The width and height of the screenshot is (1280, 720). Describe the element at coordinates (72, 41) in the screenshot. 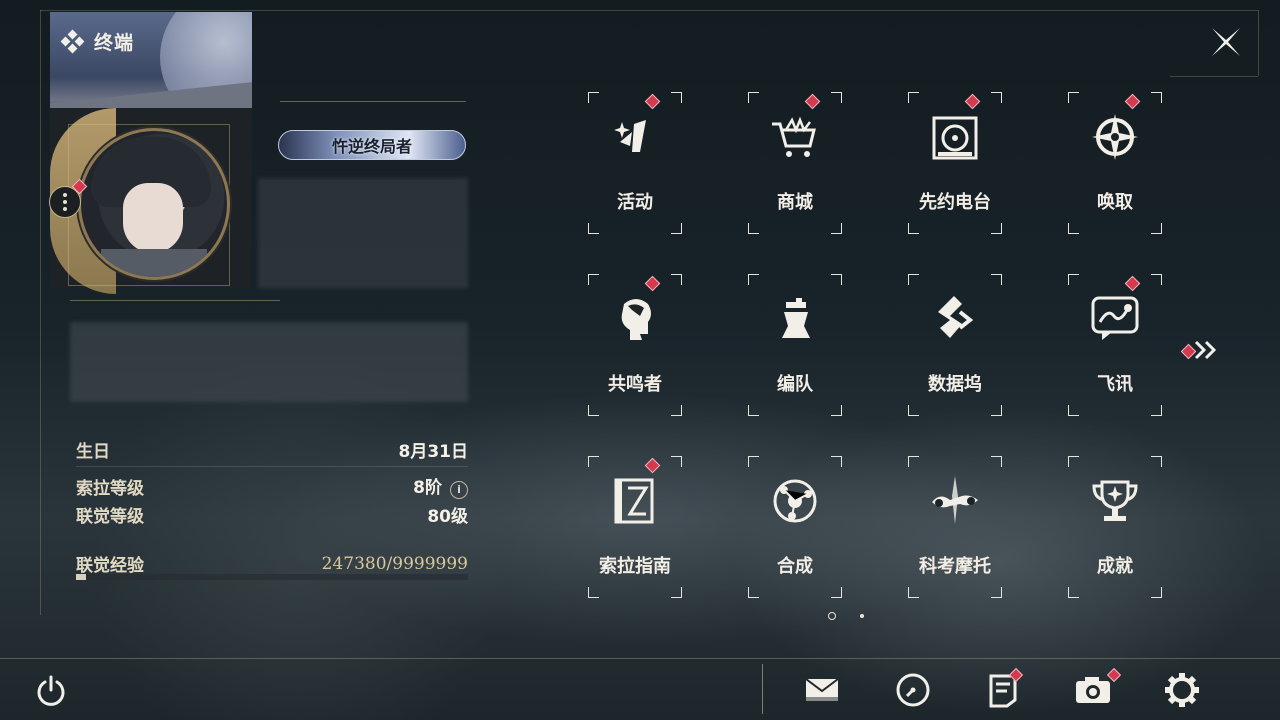

I see `terminal-diamond-icon` at that location.